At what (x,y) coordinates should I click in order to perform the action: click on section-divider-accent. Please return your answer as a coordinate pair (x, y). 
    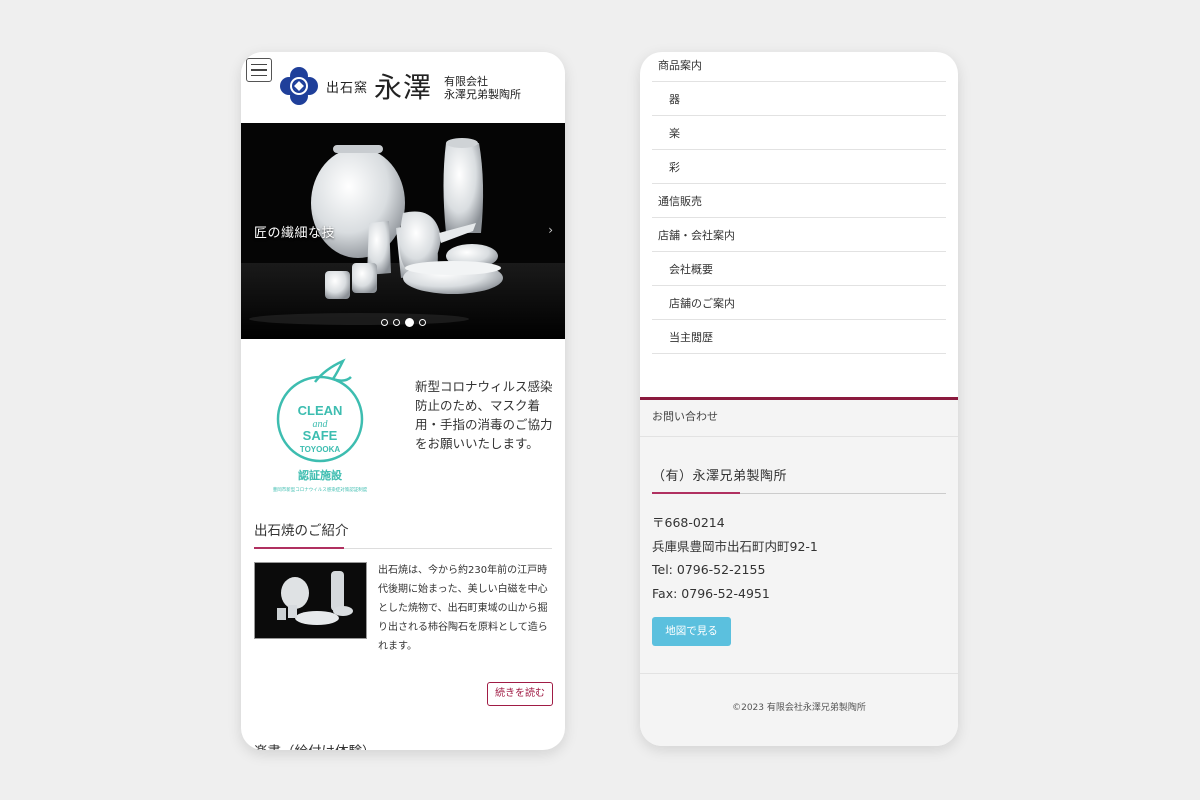
    Looking at the image, I should click on (299, 548).